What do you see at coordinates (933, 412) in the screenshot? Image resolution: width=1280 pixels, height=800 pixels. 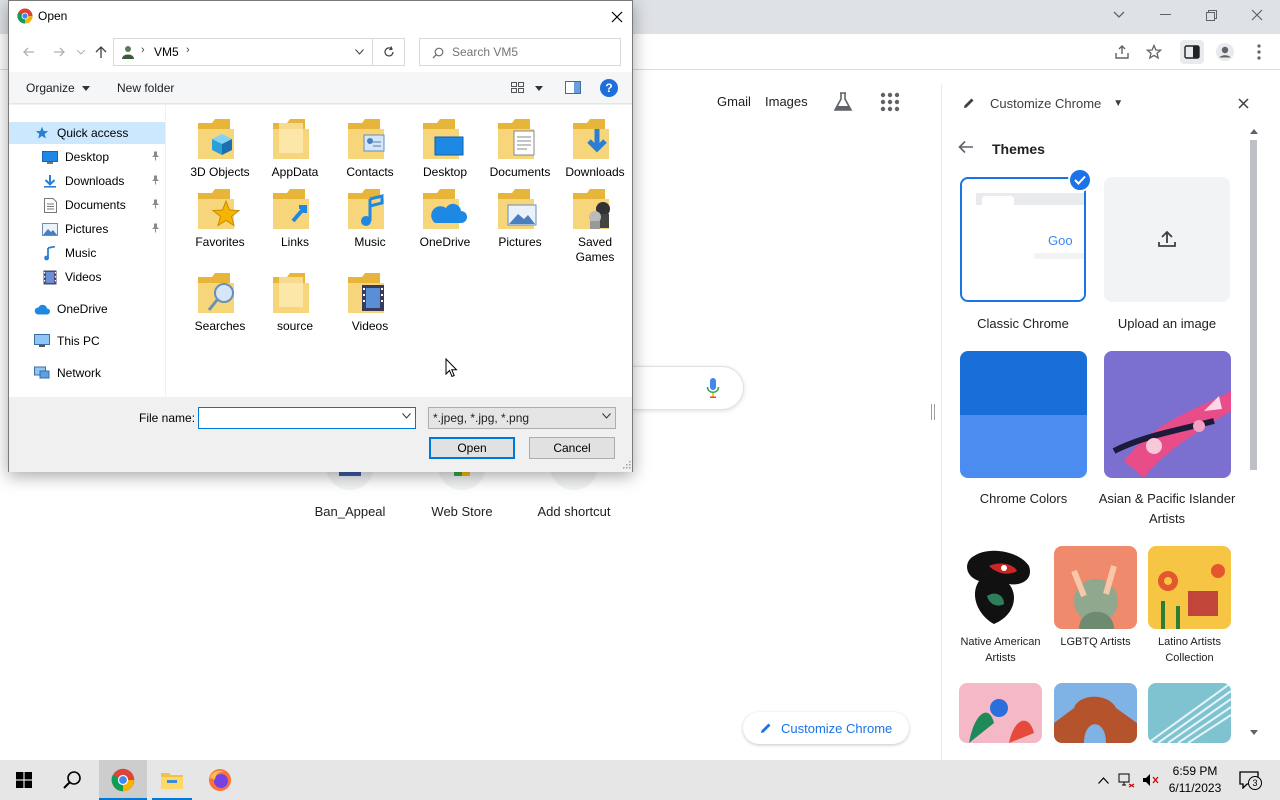 I see `side-panel-resize-handle` at bounding box center [933, 412].